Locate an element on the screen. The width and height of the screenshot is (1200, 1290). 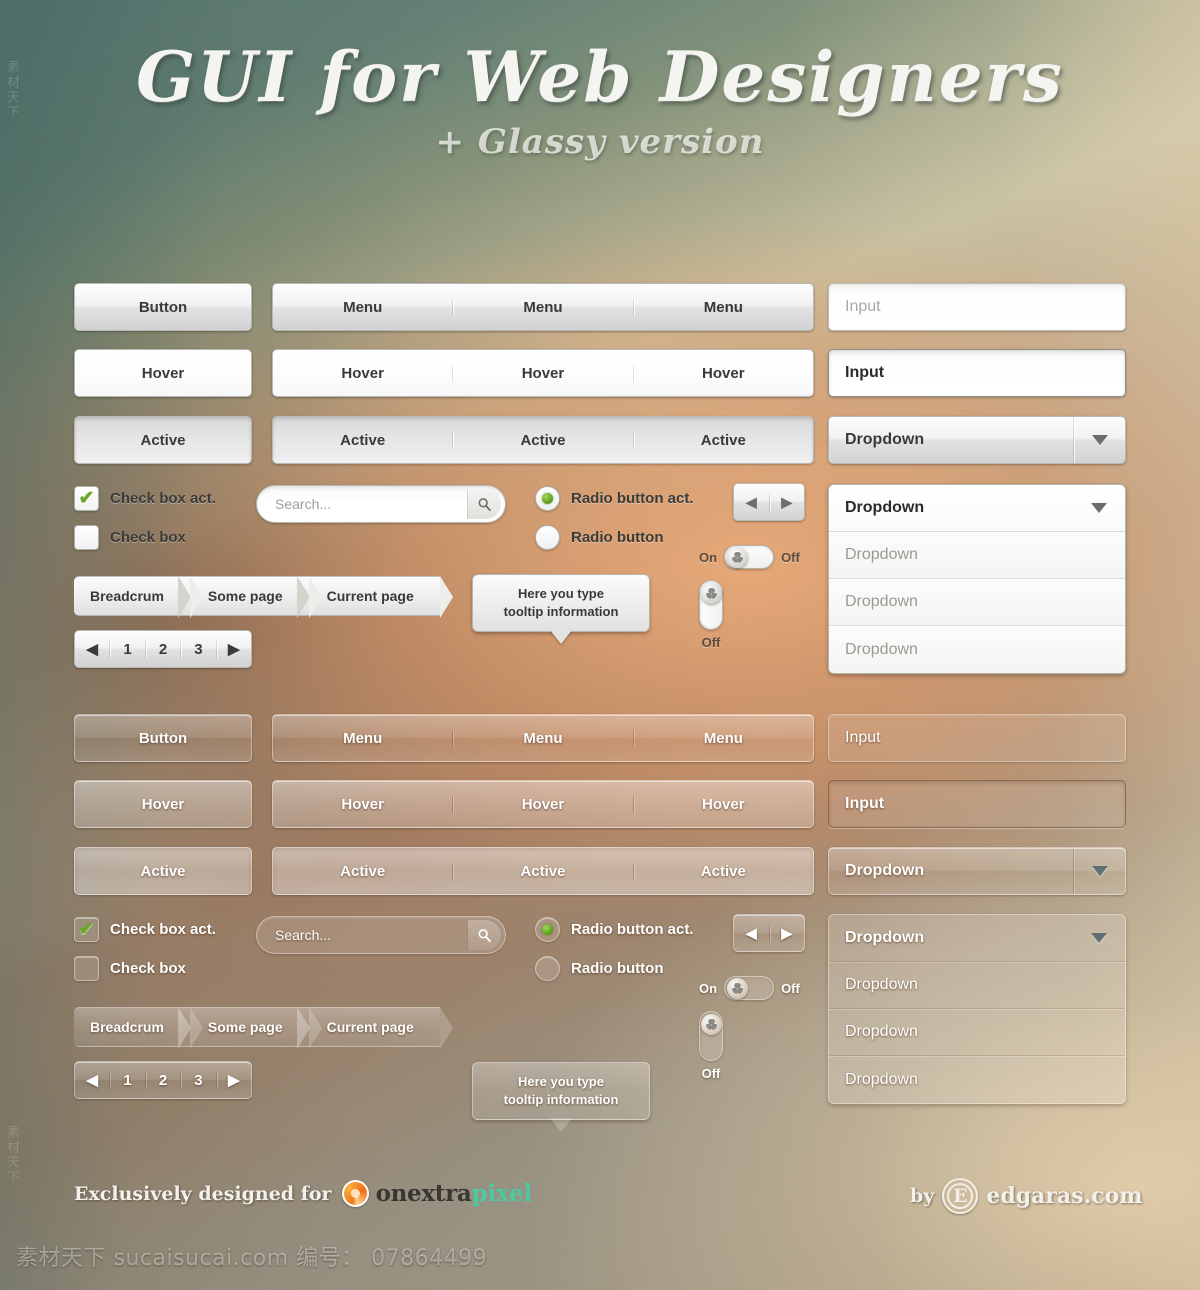
button-active-glassy: Active is located at coordinates (163, 871).